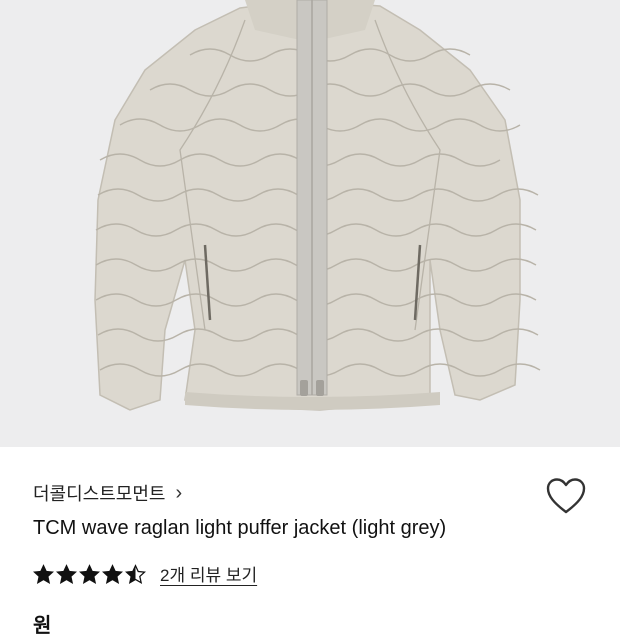 The width and height of the screenshot is (620, 638). I want to click on brand-link: 더콜디스트모먼트 ›, so click(107, 493).